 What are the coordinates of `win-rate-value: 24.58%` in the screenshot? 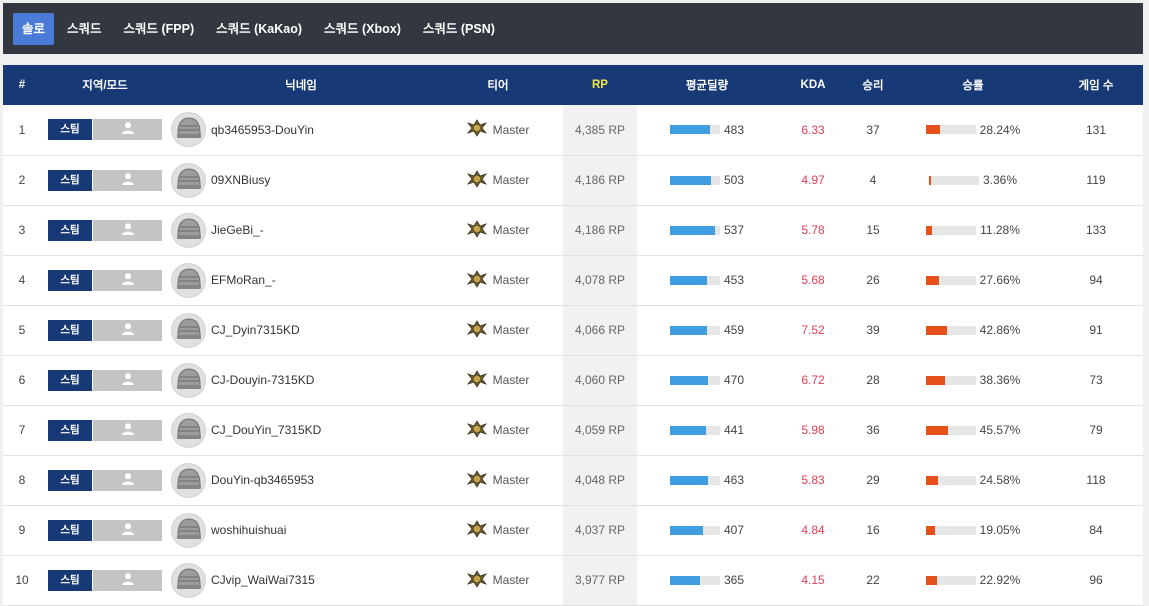 It's located at (1000, 480).